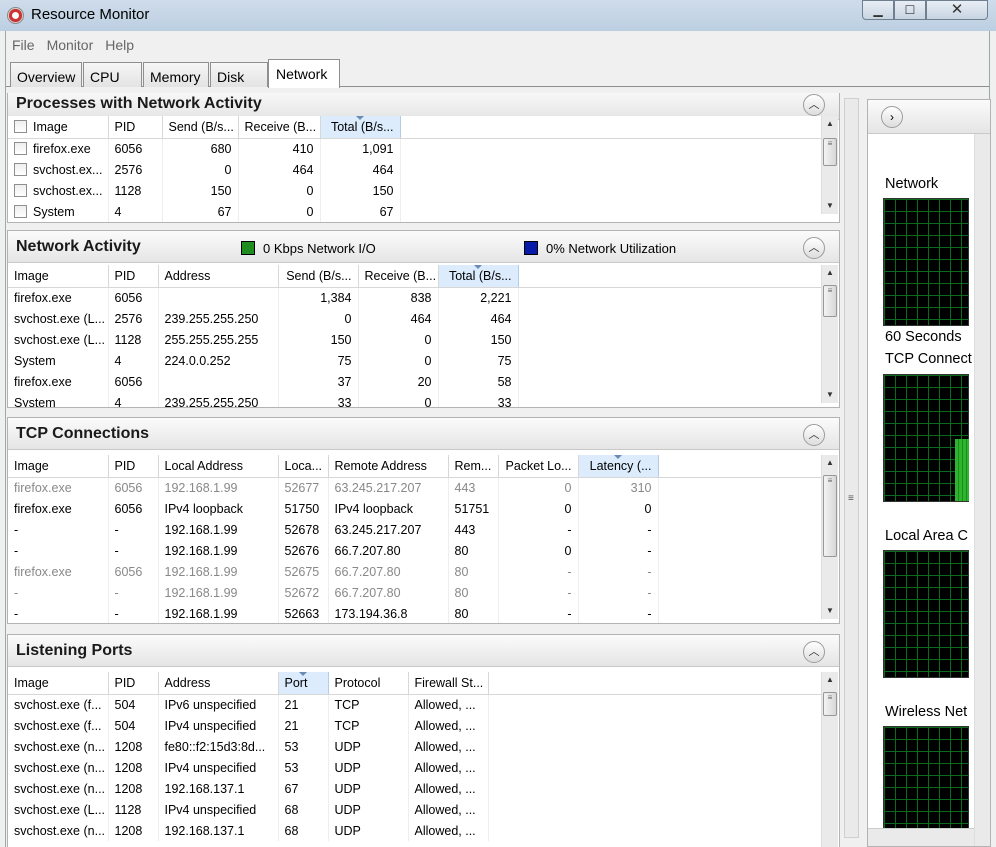 This screenshot has height=847, width=996. What do you see at coordinates (388, 508) in the screenshot?
I see `table-cell: IPv4 loopback` at bounding box center [388, 508].